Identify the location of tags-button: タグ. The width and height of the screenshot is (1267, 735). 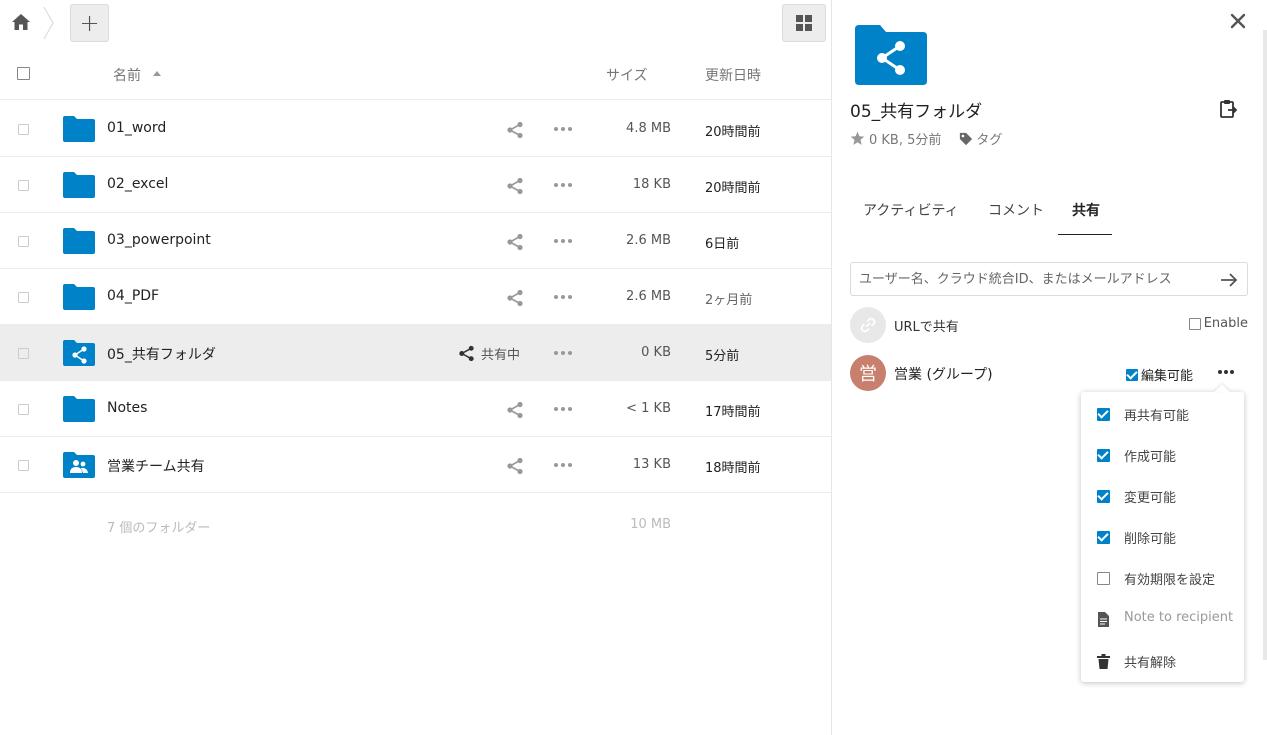
(980, 138).